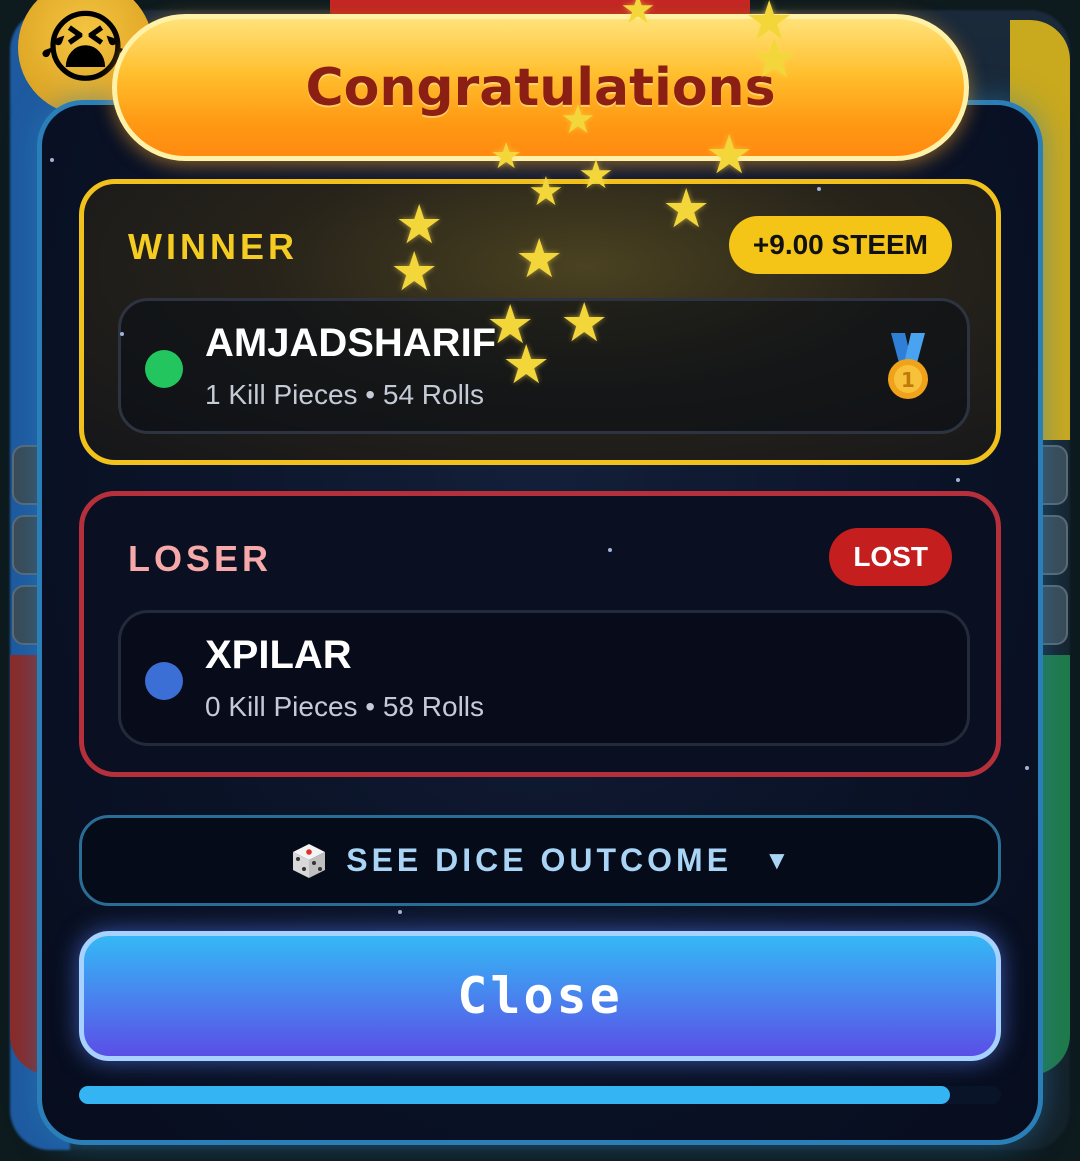 The height and width of the screenshot is (1161, 1080). Describe the element at coordinates (908, 380) in the screenshot. I see `svg-text: 1` at that location.